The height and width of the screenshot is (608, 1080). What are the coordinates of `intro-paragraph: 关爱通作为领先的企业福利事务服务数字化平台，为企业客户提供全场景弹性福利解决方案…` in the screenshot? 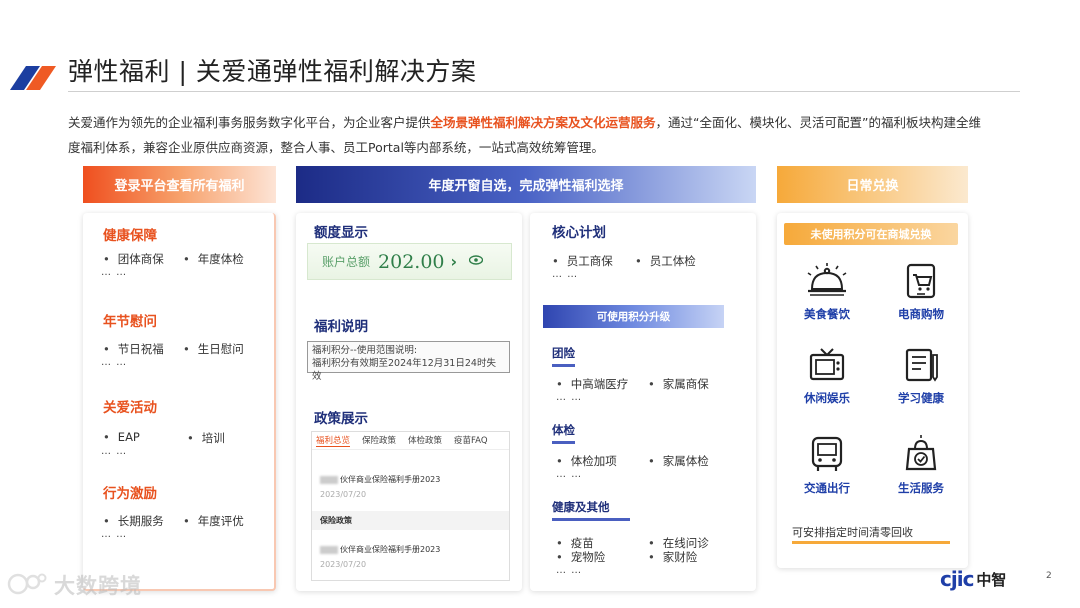 It's located at (525, 135).